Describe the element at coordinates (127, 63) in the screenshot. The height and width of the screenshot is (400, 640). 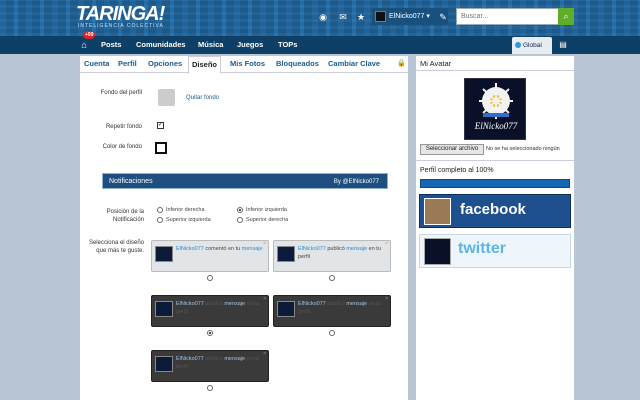
I see `tab-perfil: Perfil` at that location.